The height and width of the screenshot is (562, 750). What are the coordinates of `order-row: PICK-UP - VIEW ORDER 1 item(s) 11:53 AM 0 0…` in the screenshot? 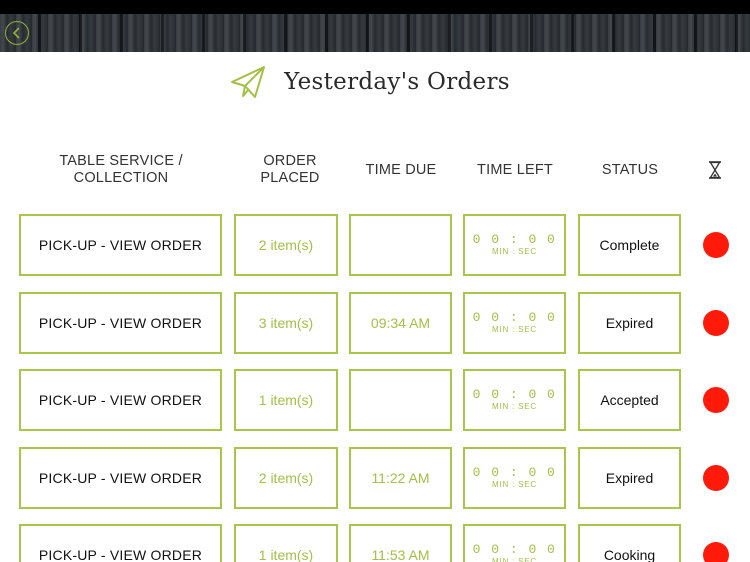 It's located at (375, 543).